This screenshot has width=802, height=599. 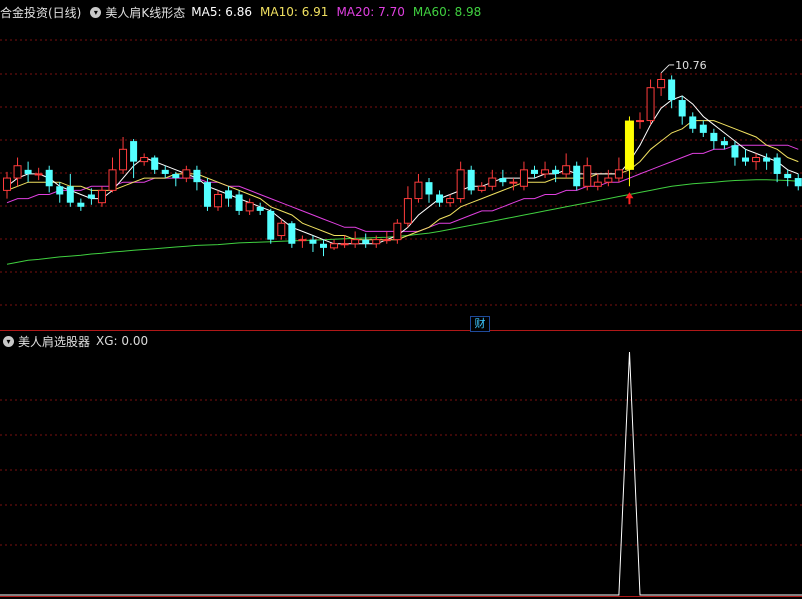 I want to click on sub-chart-header: ▾ 美人肩选股器 XG: 0.00, so click(x=78, y=341).